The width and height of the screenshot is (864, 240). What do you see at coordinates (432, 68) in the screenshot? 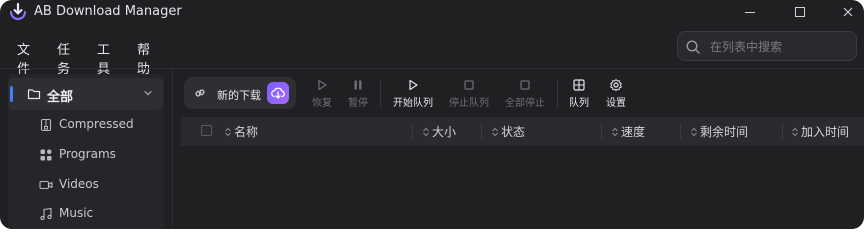
I see `header-divider` at bounding box center [432, 68].